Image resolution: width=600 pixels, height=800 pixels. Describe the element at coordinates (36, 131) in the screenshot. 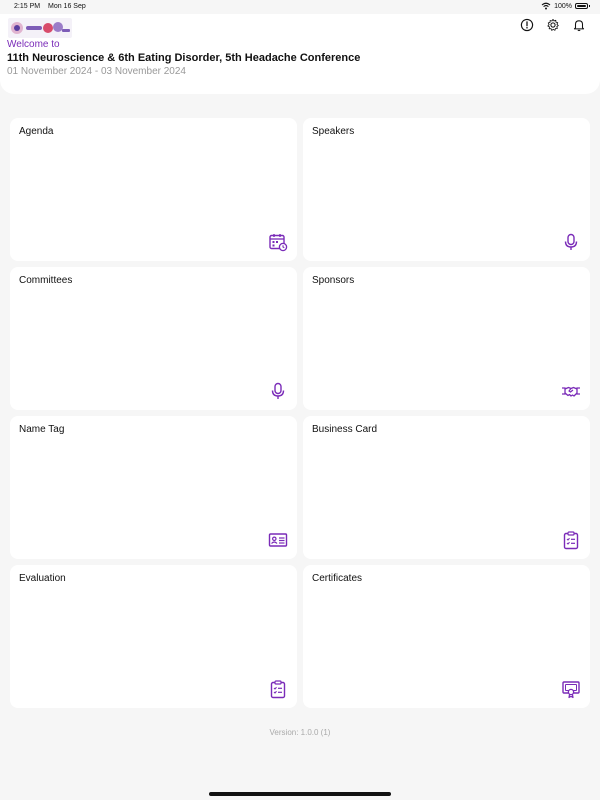

I see `card-label: Agenda` at that location.